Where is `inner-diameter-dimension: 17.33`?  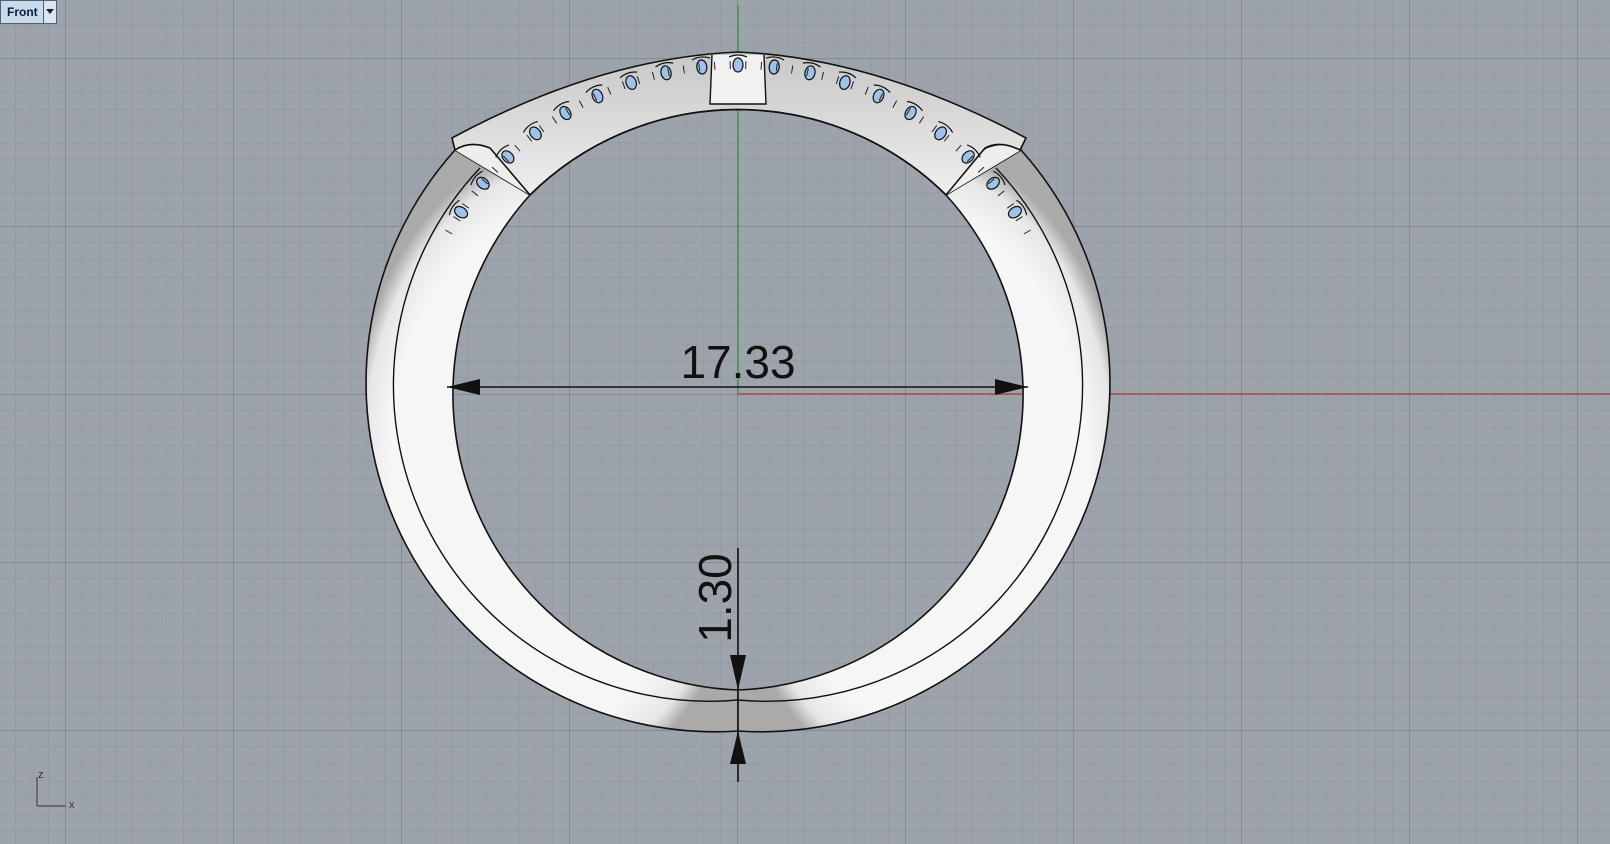 inner-diameter-dimension: 17.33 is located at coordinates (737, 365).